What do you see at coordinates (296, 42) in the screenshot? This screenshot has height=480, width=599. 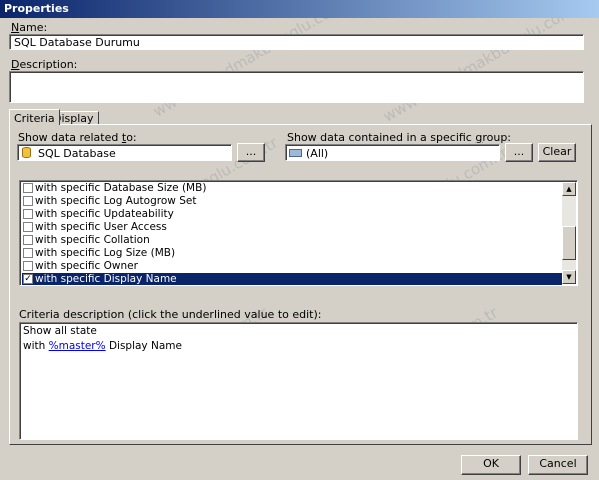 I see `name-field: SQL Database Durumu` at bounding box center [296, 42].